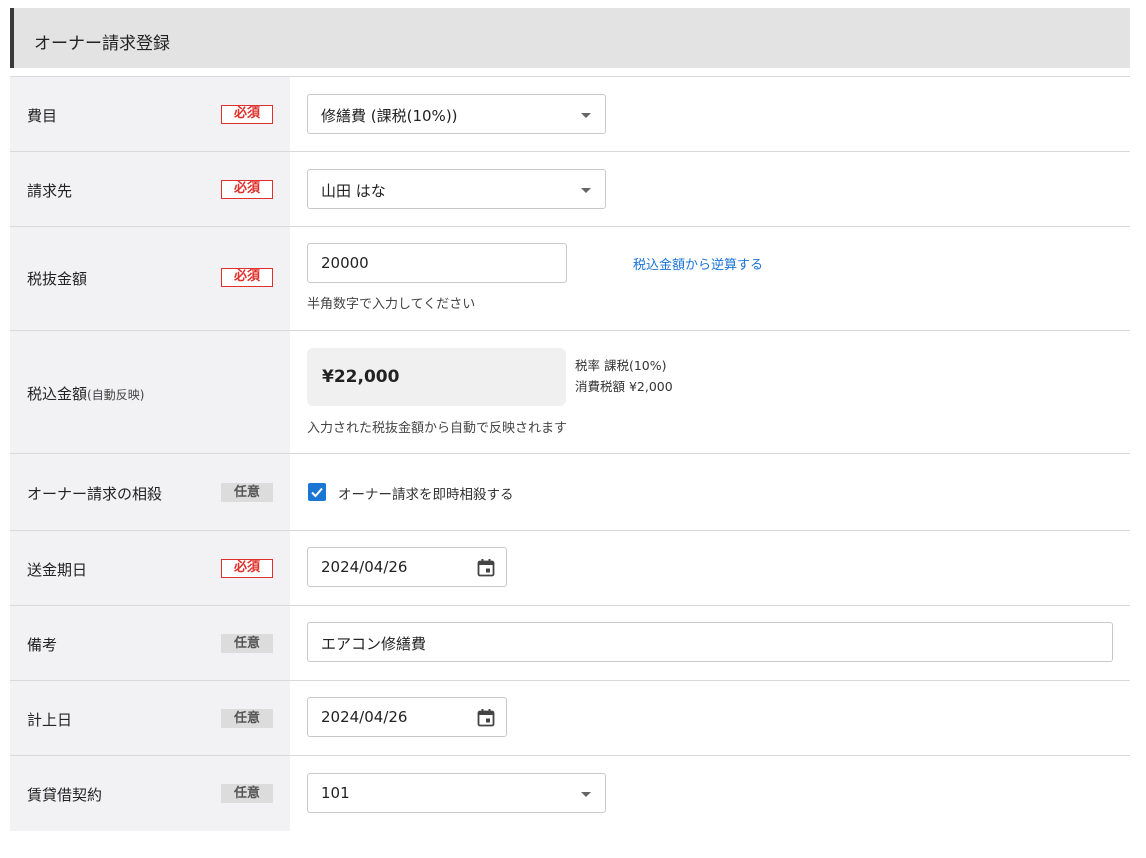  Describe the element at coordinates (426, 493) in the screenshot. I see `checkbox-label: オーナー請求を即時相殺する` at that location.